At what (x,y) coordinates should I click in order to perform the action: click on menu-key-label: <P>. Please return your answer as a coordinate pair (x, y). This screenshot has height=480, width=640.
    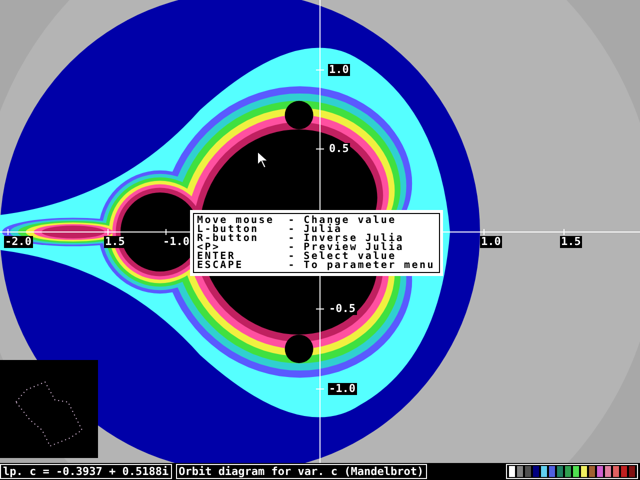
    Looking at the image, I should click on (208, 247).